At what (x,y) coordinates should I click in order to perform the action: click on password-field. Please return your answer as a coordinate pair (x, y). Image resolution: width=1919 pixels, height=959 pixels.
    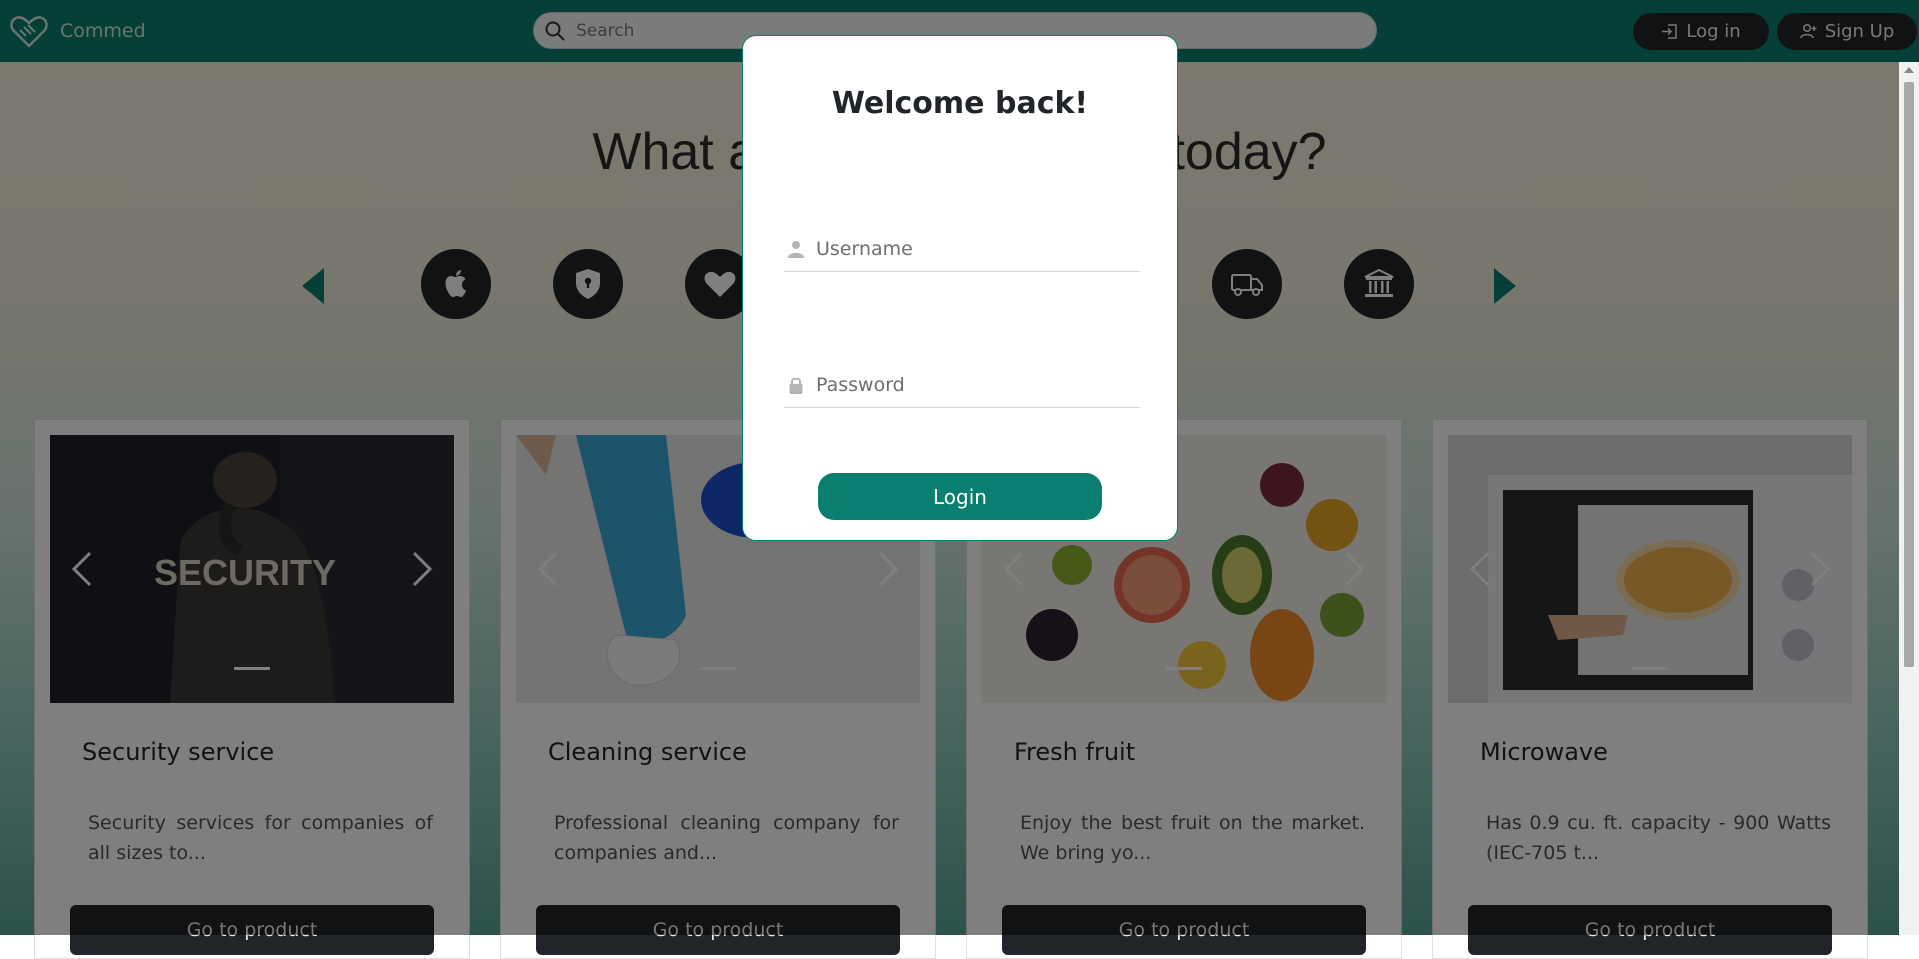
    Looking at the image, I should click on (962, 385).